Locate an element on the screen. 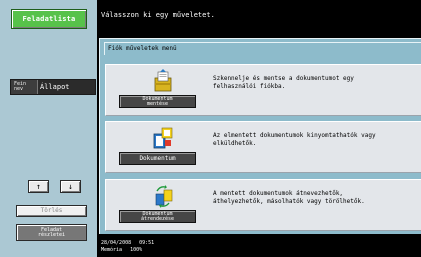  memory-label: Memória is located at coordinates (112, 250).